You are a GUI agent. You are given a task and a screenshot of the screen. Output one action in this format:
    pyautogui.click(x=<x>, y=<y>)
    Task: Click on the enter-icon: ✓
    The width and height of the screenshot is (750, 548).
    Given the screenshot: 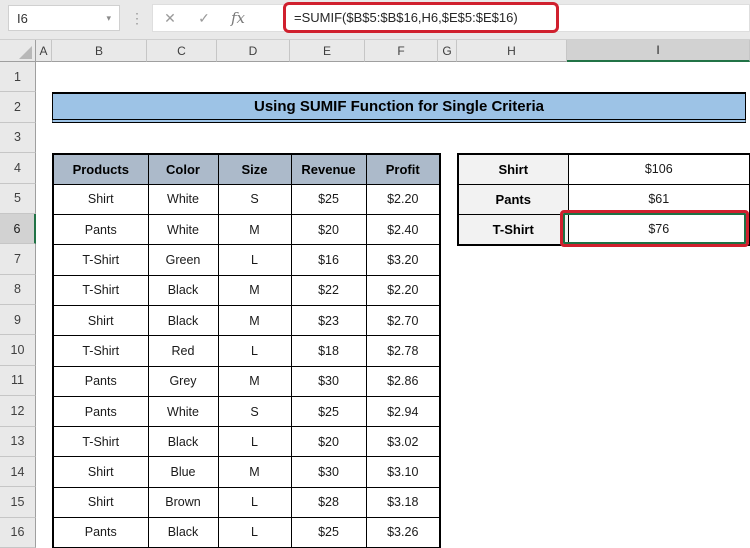 What is the action you would take?
    pyautogui.click(x=204, y=18)
    